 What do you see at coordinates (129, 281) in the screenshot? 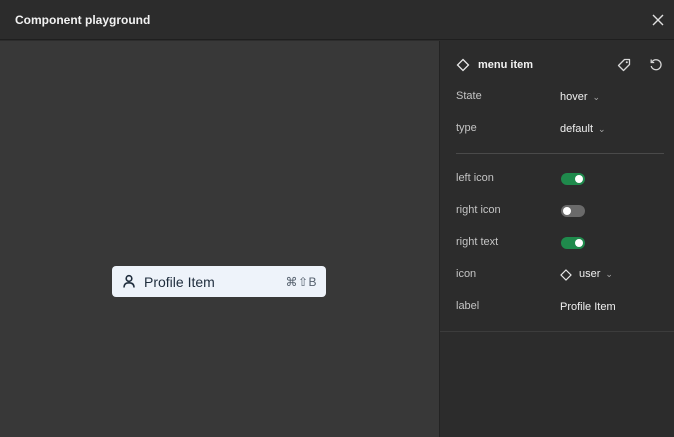
I see `user-icon` at bounding box center [129, 281].